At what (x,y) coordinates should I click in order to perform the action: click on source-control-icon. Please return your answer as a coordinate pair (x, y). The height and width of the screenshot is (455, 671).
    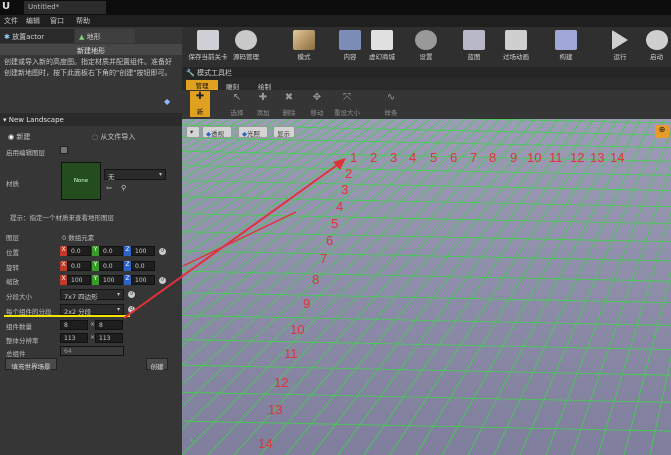
    Looking at the image, I should click on (246, 40).